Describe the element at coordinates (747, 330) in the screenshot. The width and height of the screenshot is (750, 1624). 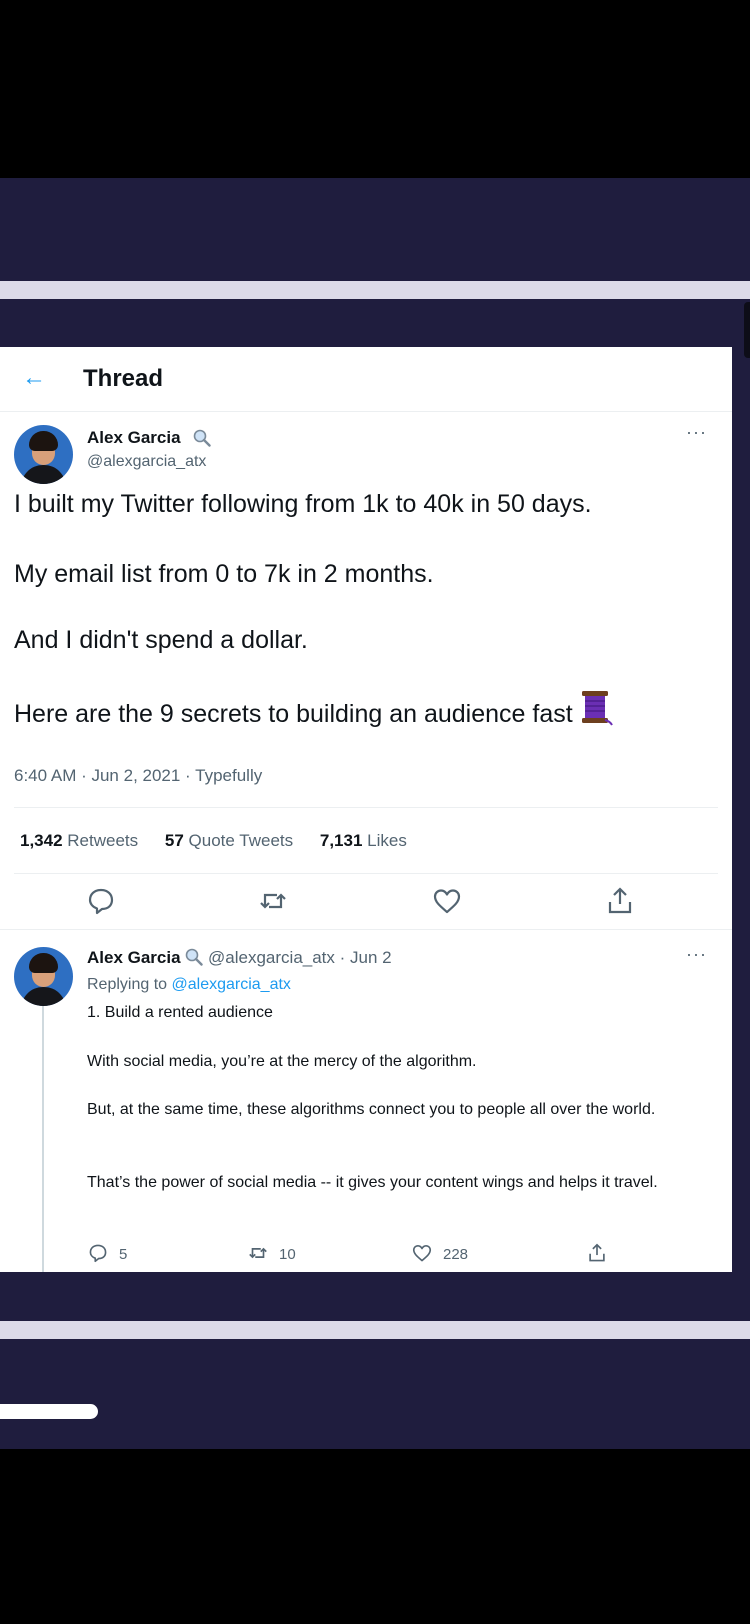
I see `edge-handle` at that location.